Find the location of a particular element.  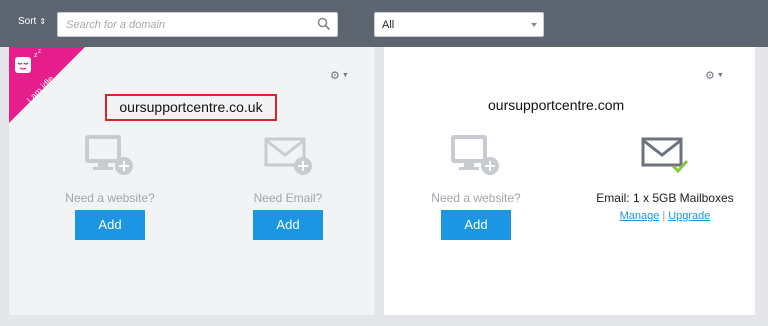

email-section: Need Email? Add is located at coordinates (288, 187).